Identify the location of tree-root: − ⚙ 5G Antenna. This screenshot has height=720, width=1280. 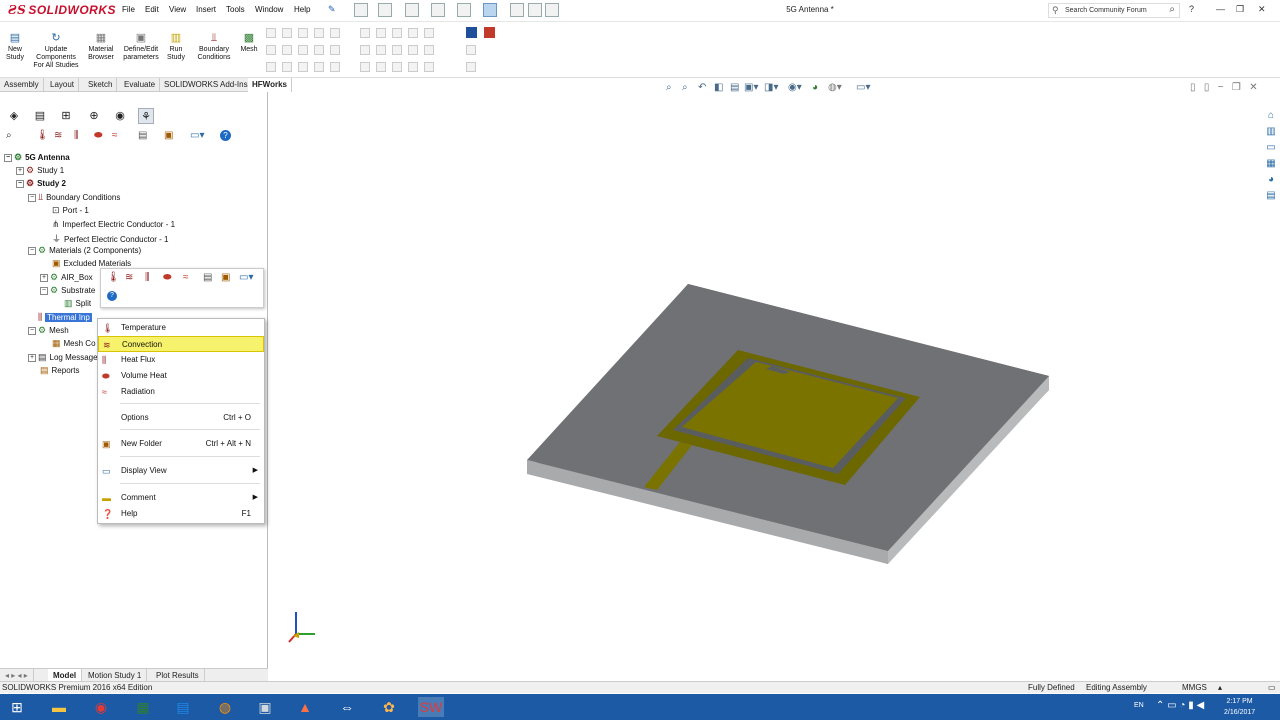
(37, 157).